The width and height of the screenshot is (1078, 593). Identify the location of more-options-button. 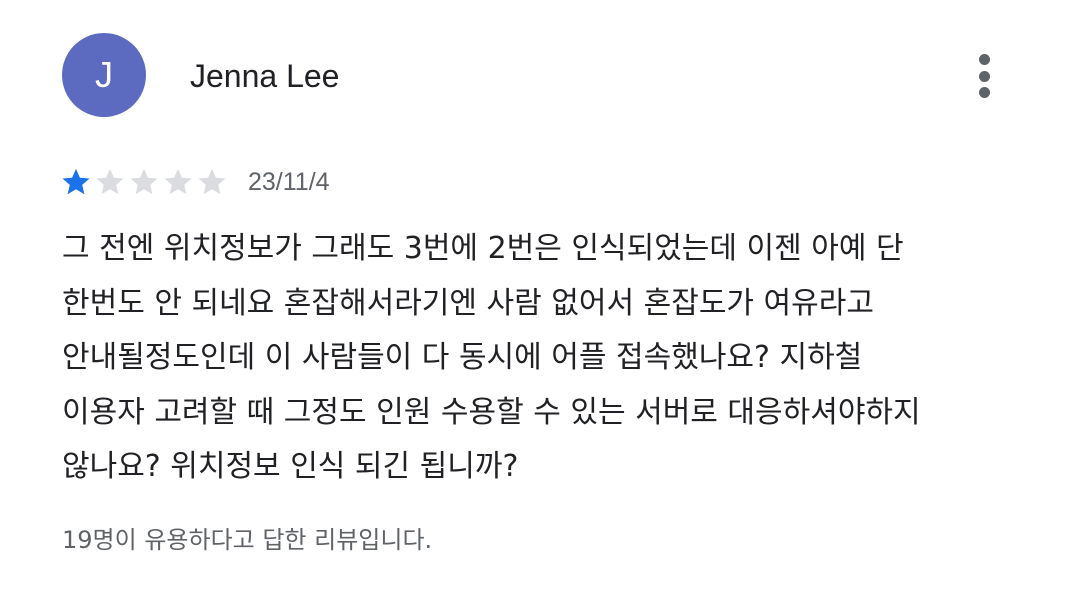
(984, 76).